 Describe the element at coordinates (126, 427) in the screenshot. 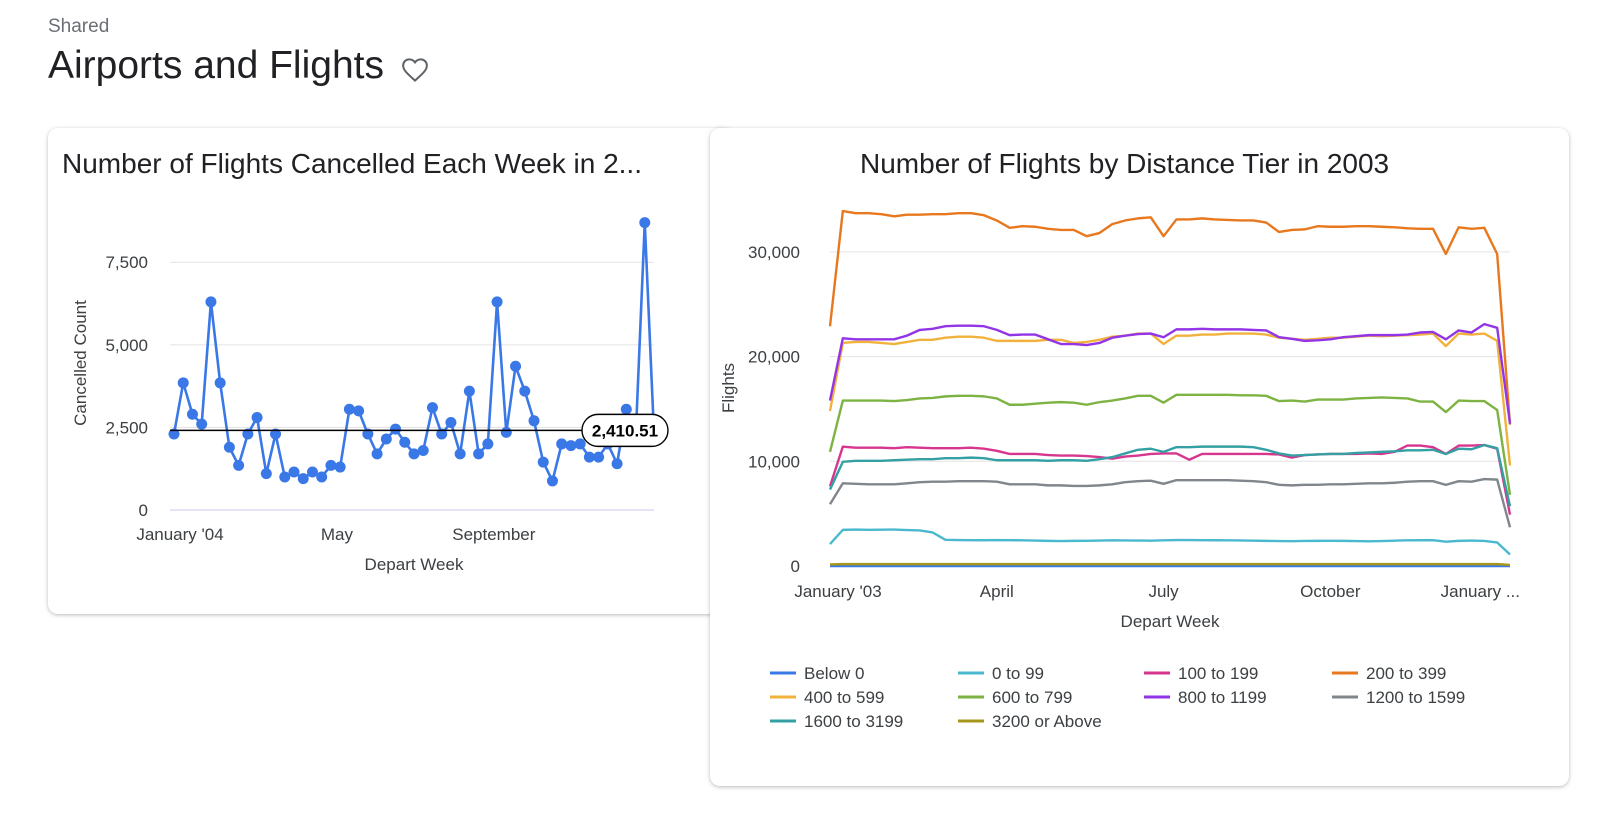

I see `y-tick-label: 2,500` at that location.